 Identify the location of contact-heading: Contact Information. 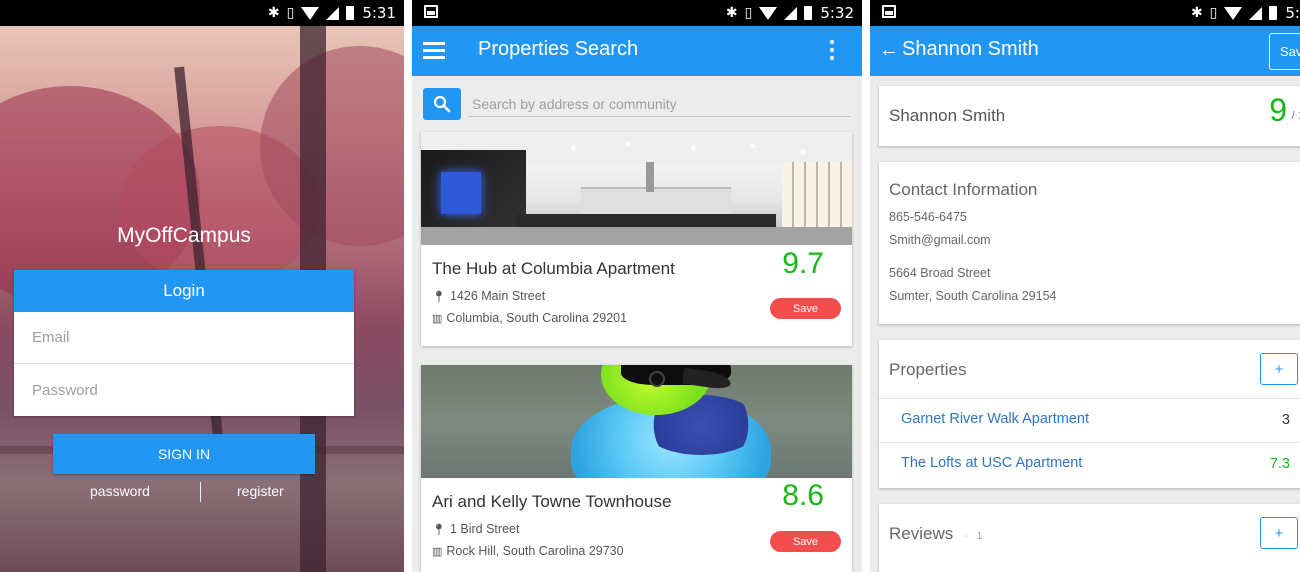
(963, 189).